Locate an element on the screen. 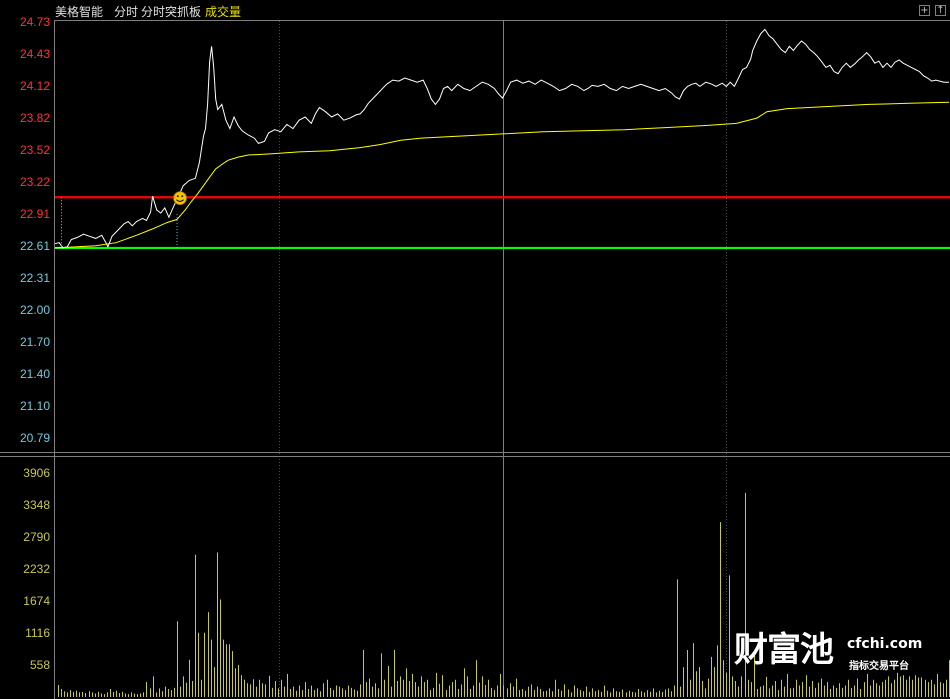  price-tick-label: 22.31 is located at coordinates (35, 278).